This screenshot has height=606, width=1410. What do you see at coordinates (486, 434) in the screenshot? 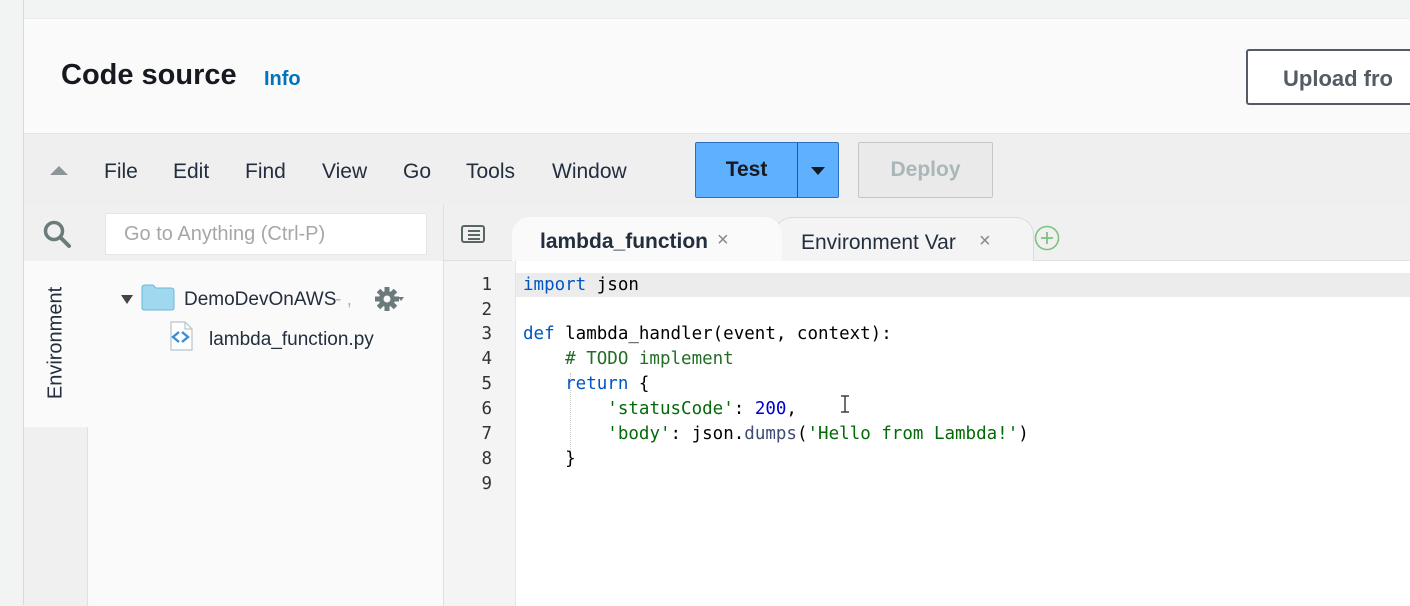
I see `line-number: 7` at bounding box center [486, 434].